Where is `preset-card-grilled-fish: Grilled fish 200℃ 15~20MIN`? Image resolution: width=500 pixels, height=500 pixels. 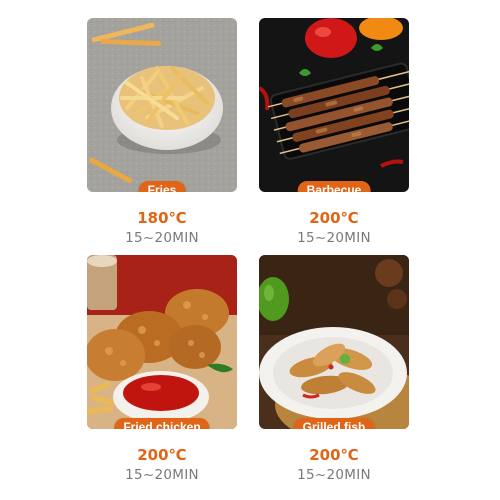
preset-card-grilled-fish: Grilled fish 200℃ 15~20MIN is located at coordinates (334, 369).